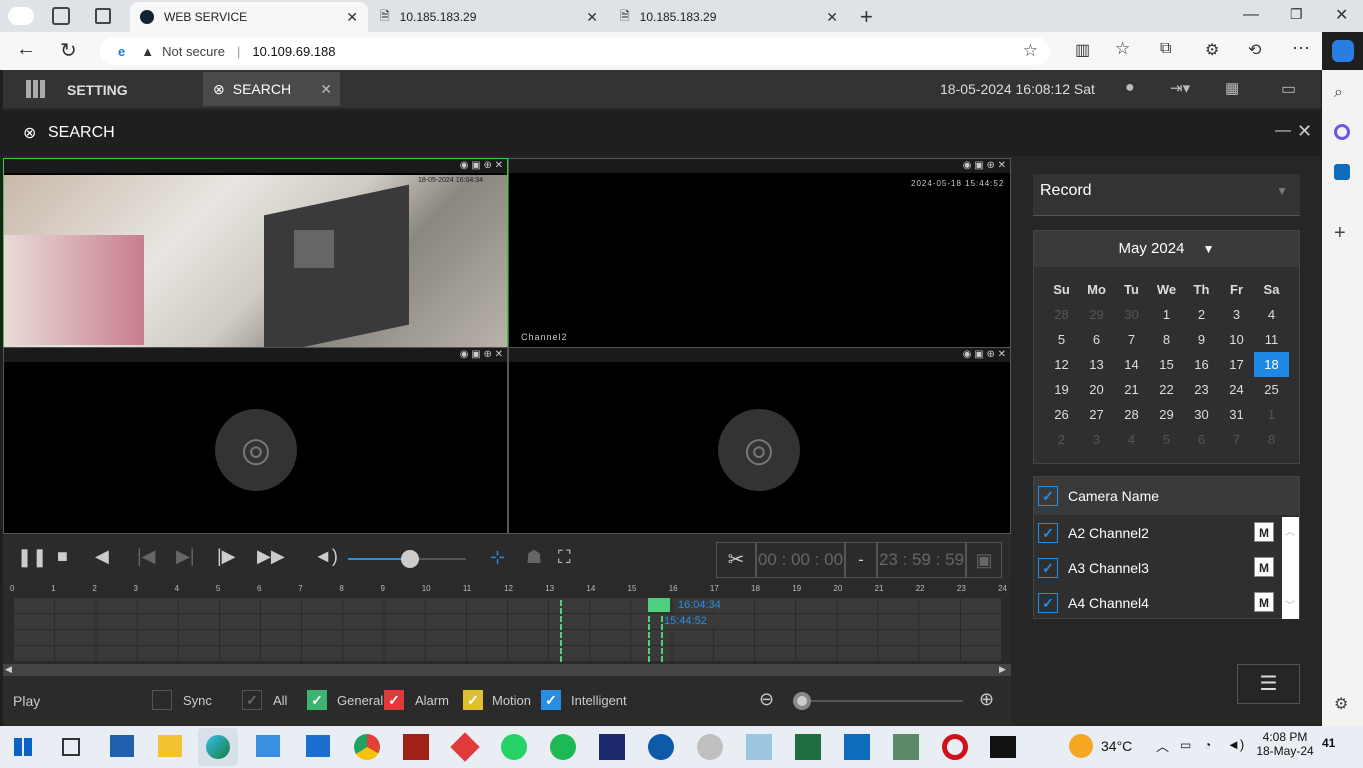  I want to click on close-panel-icon: ✕, so click(1304, 131).